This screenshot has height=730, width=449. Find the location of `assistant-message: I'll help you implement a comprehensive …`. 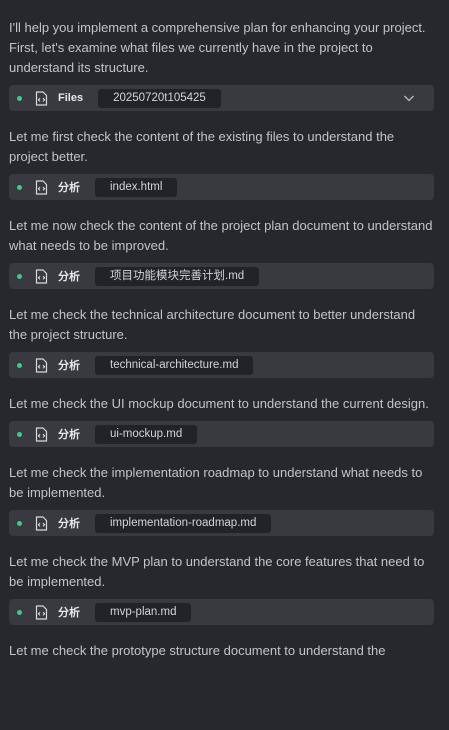

assistant-message: I'll help you implement a comprehensive … is located at coordinates (217, 47).